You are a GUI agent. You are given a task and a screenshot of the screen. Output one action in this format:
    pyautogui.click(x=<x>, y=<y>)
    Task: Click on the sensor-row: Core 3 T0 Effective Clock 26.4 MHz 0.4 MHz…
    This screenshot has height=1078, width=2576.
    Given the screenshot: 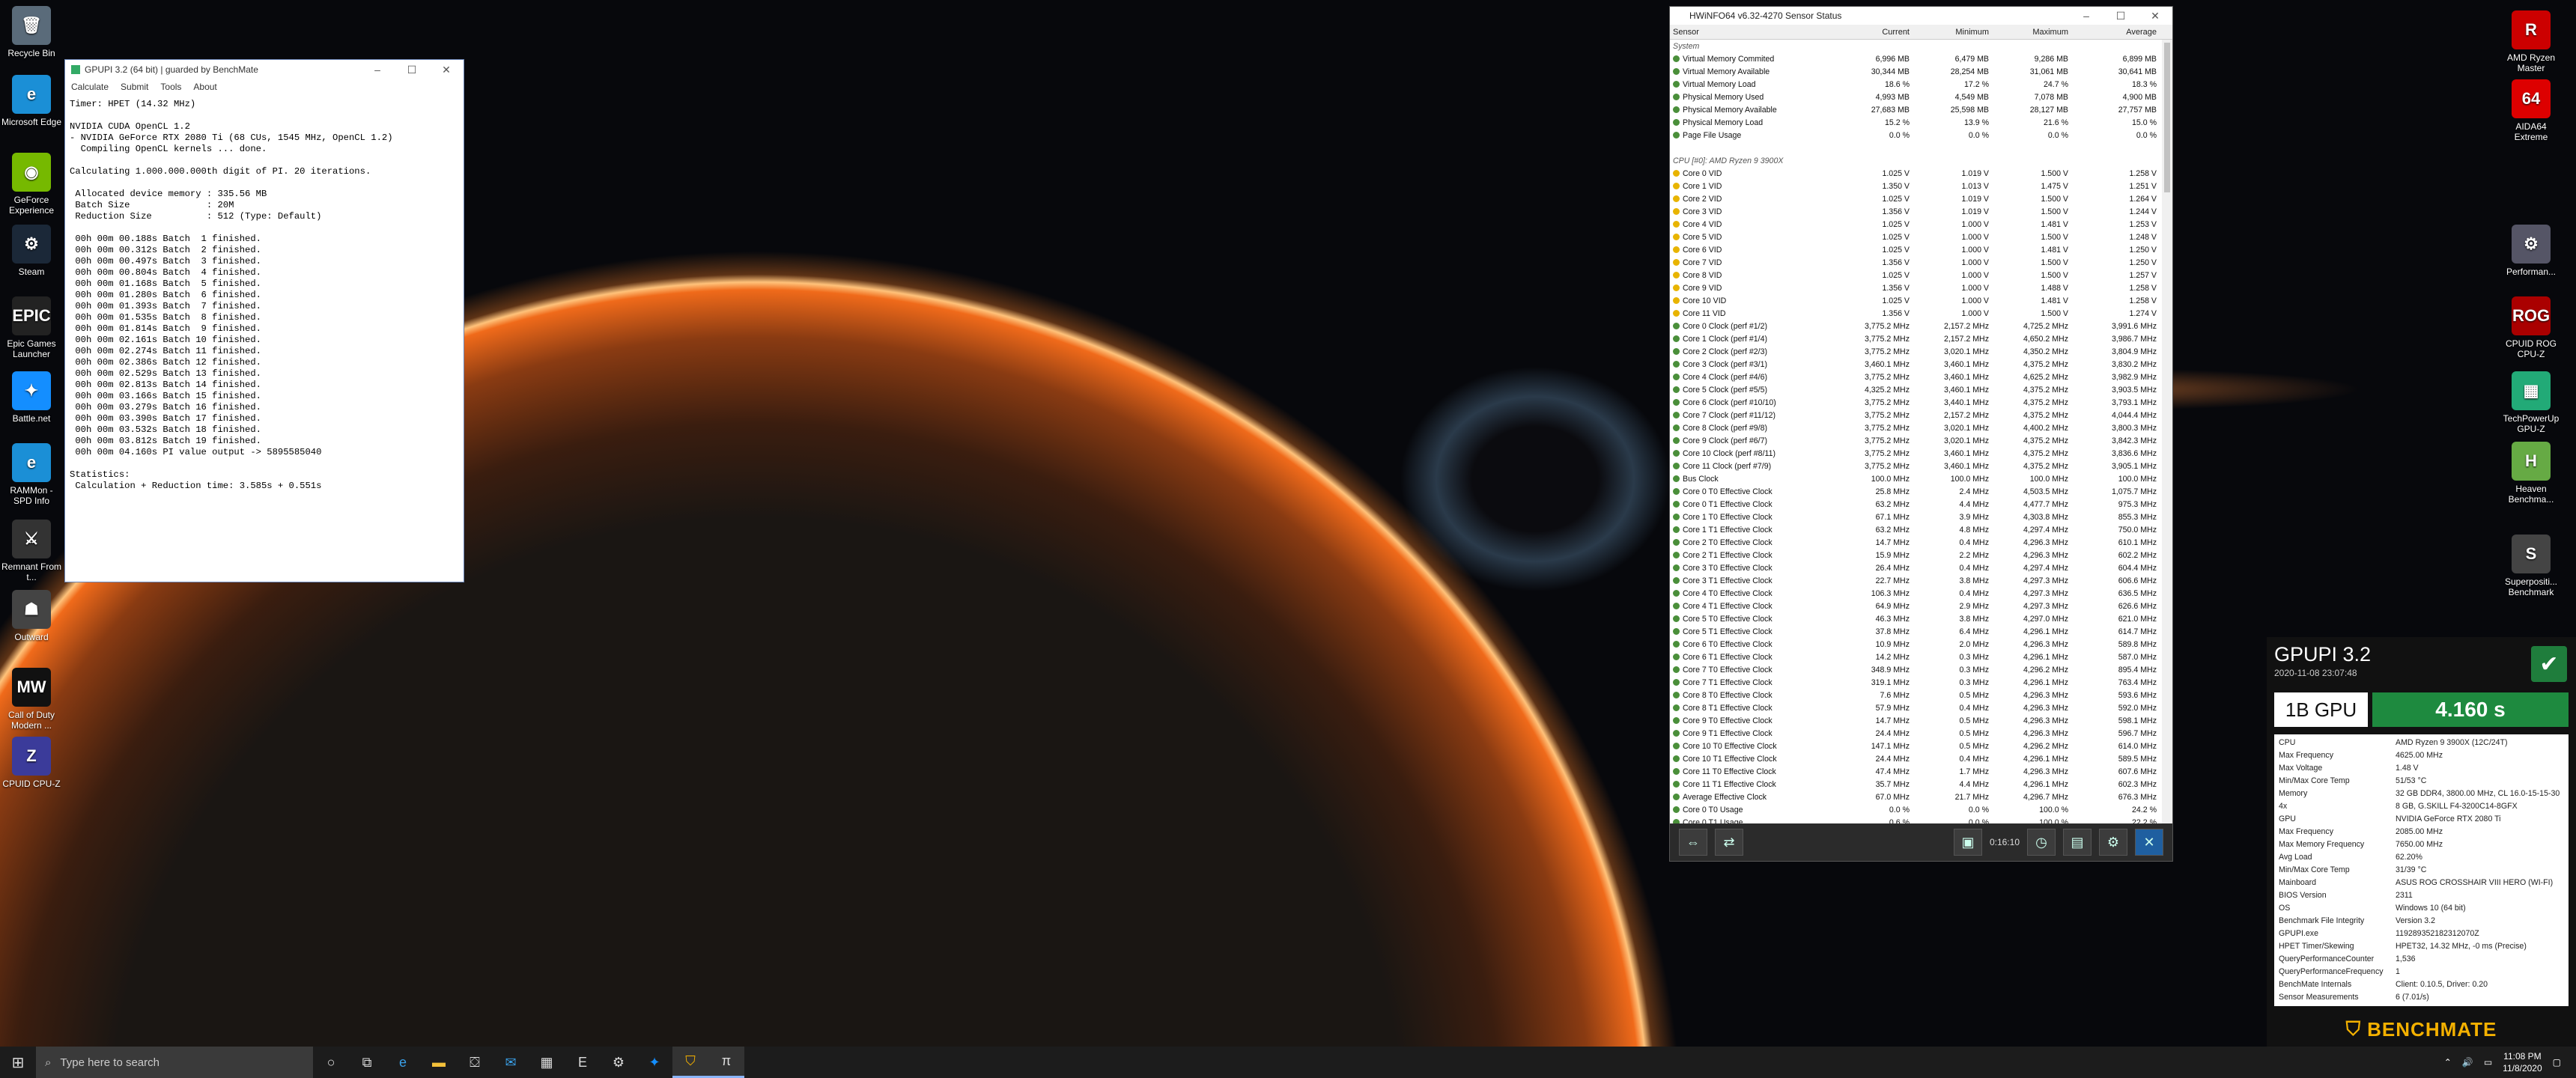 What is the action you would take?
    pyautogui.click(x=1921, y=567)
    